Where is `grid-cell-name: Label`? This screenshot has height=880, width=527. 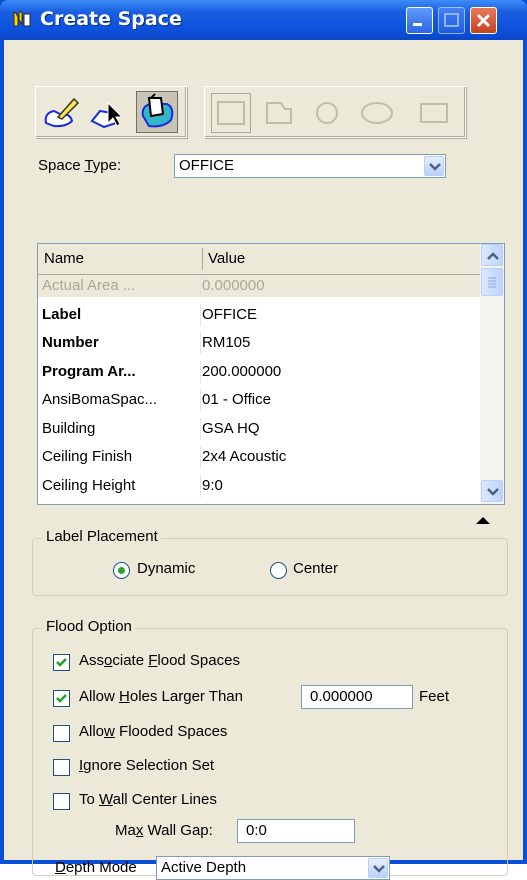
grid-cell-name: Label is located at coordinates (62, 314).